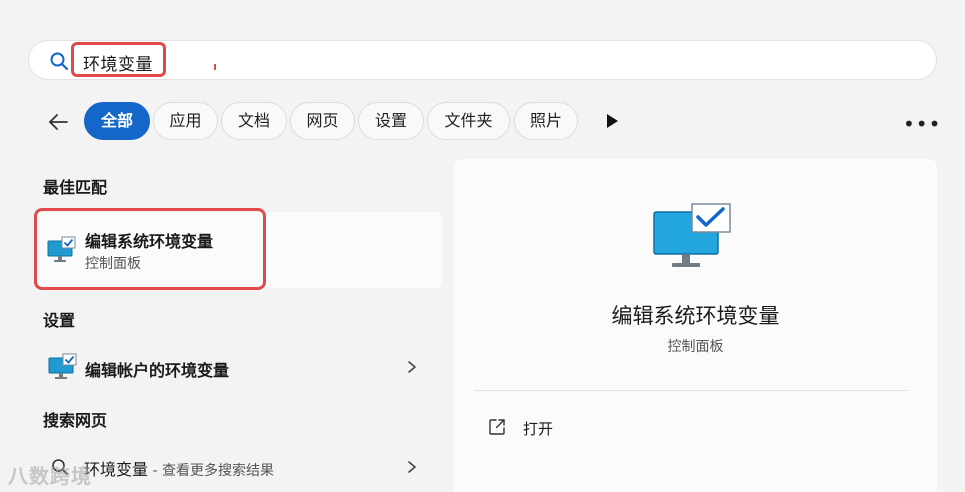  What do you see at coordinates (497, 427) in the screenshot?
I see `open-external-icon` at bounding box center [497, 427].